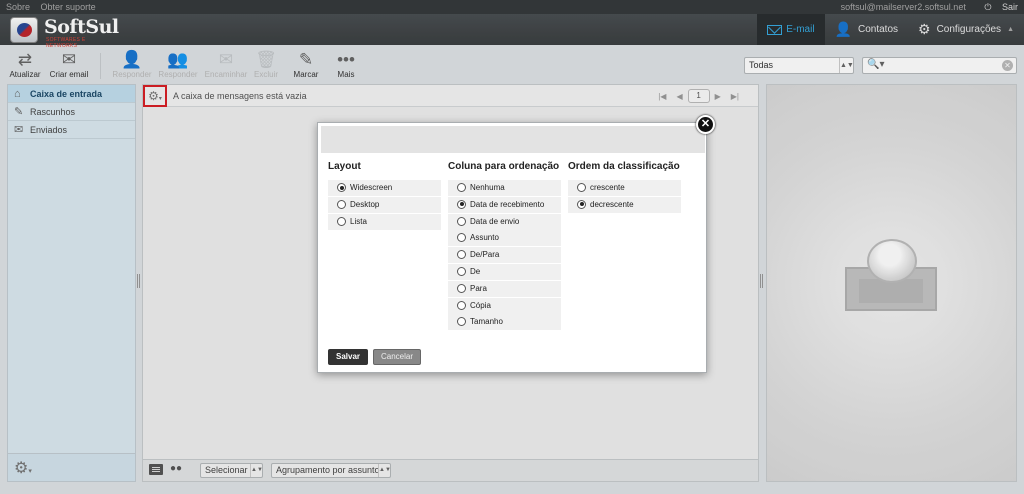 The width and height of the screenshot is (1024, 494). I want to click on layout-column: Layout Widescreen Desktop Lista, so click(384, 195).